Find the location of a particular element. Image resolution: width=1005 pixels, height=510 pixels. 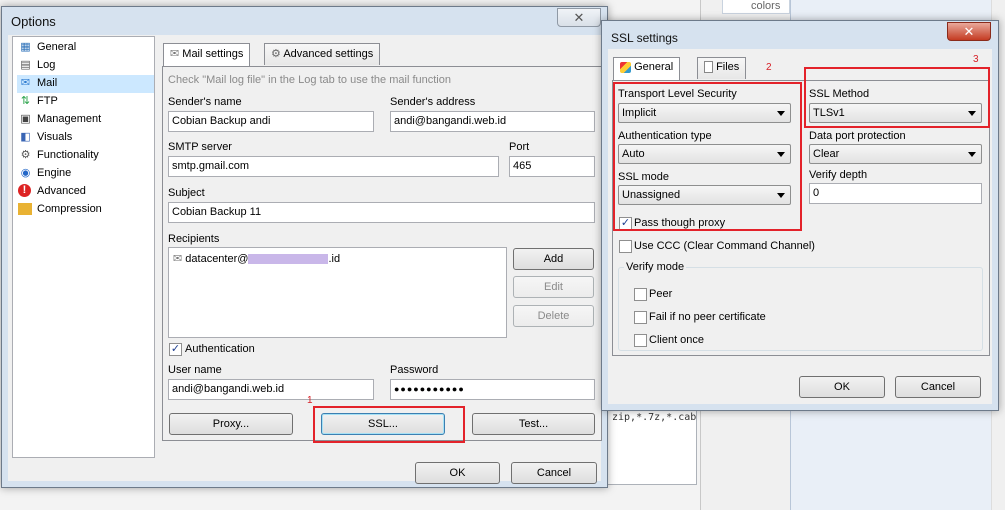

sidebar-item-label: Advanced is located at coordinates (61, 191).